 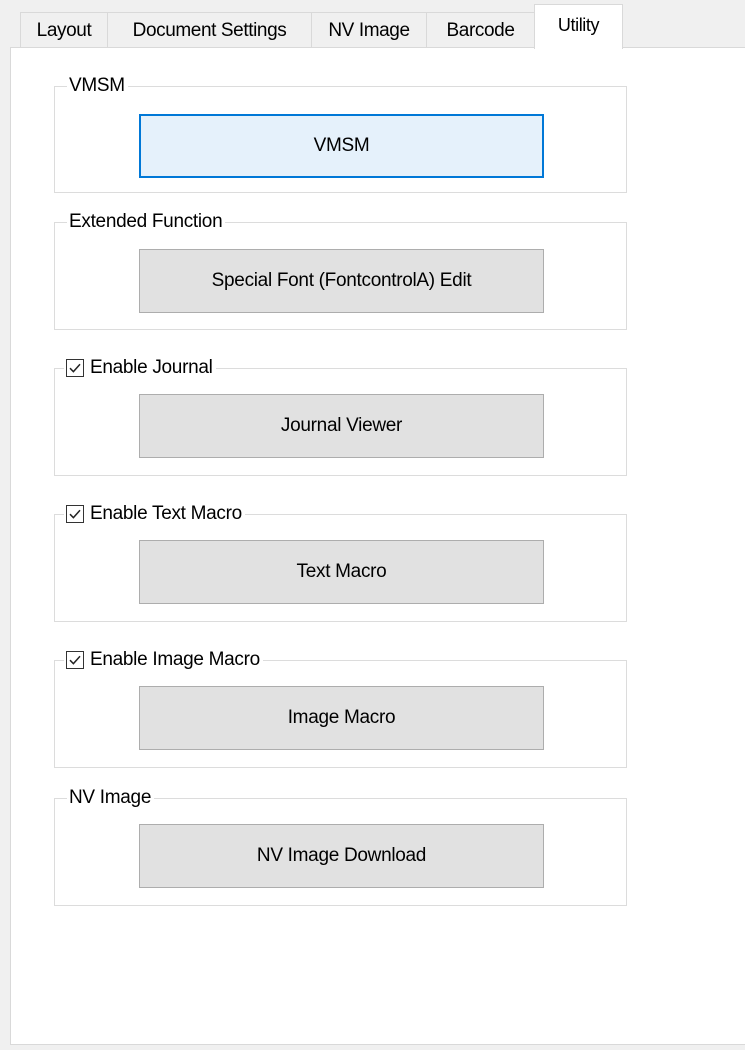 What do you see at coordinates (480, 30) in the screenshot?
I see `tab-barcode: Barcode` at bounding box center [480, 30].